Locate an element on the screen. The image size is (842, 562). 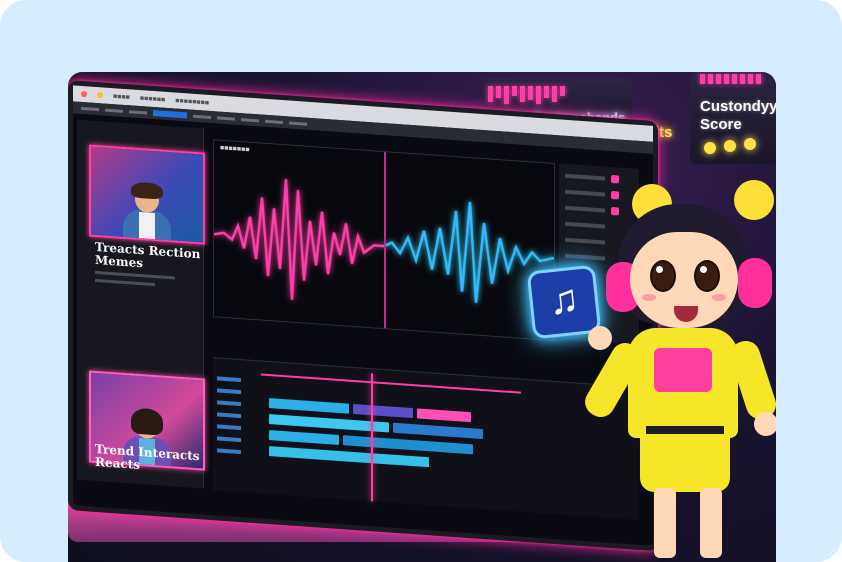
thumbnail-title: Memes is located at coordinates (119, 261).